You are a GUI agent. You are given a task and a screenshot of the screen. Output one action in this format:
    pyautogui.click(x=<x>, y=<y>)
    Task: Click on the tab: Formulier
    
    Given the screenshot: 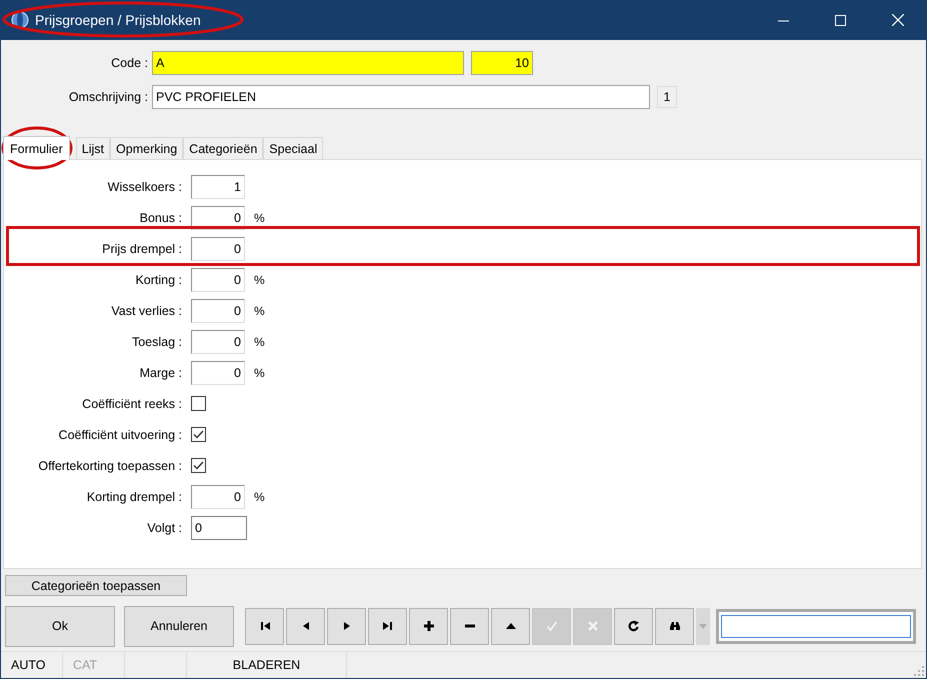 What is the action you would take?
    pyautogui.click(x=36, y=148)
    